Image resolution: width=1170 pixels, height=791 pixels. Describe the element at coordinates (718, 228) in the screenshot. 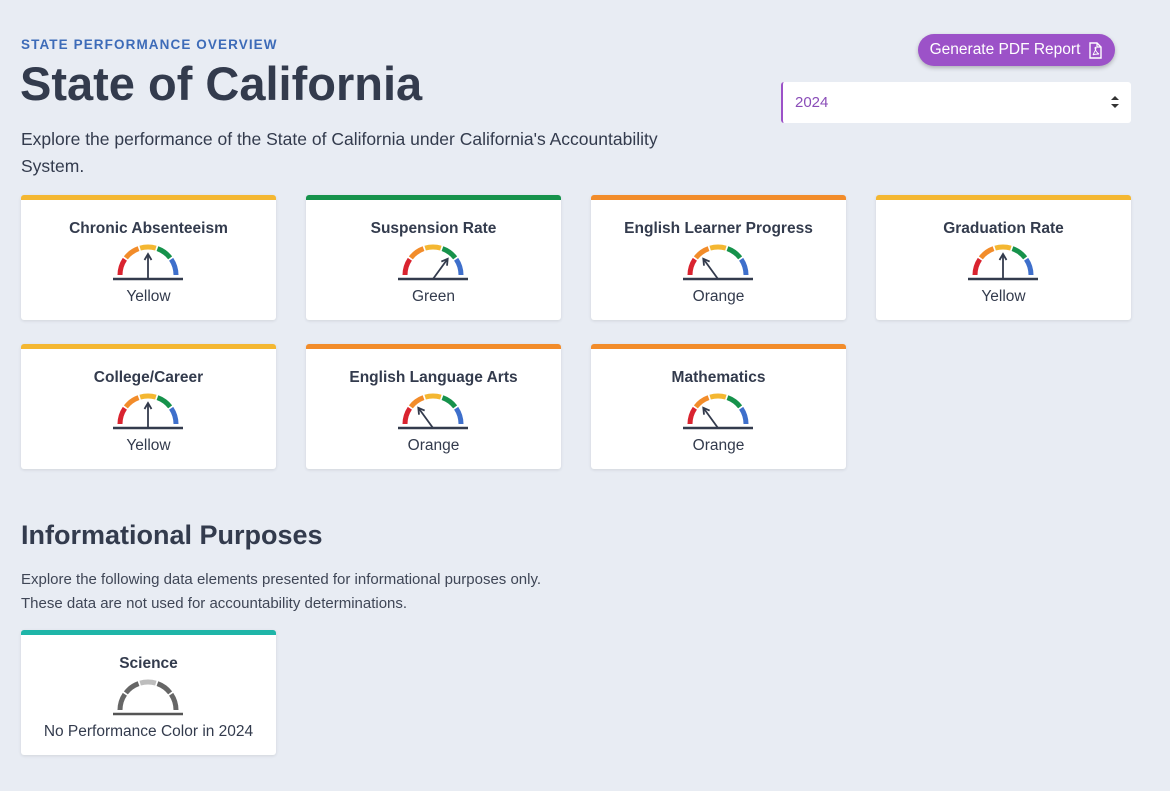

I see `indicator-title: English Learner Progress` at that location.